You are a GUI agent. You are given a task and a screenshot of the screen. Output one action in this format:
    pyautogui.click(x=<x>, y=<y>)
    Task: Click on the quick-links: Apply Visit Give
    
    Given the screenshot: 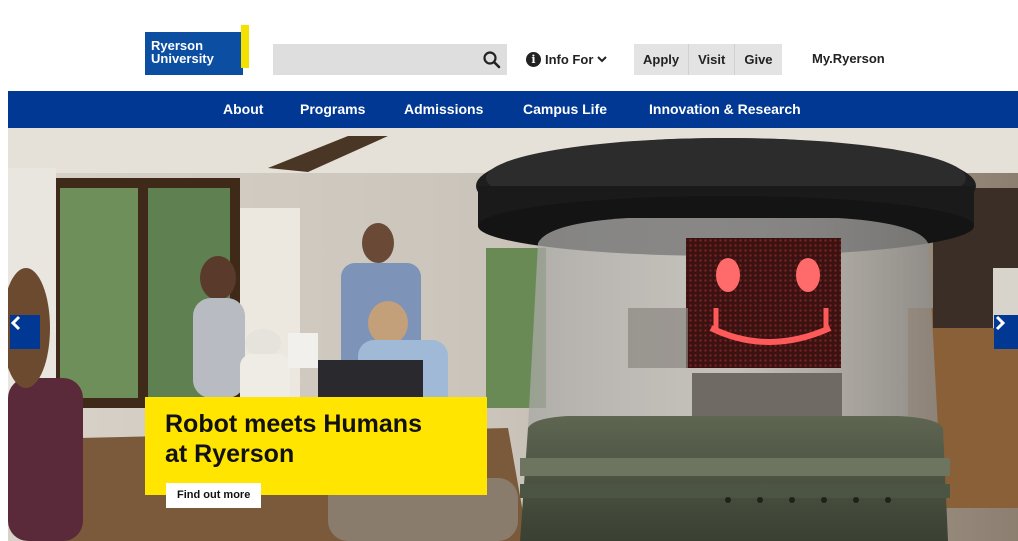 What is the action you would take?
    pyautogui.click(x=708, y=59)
    